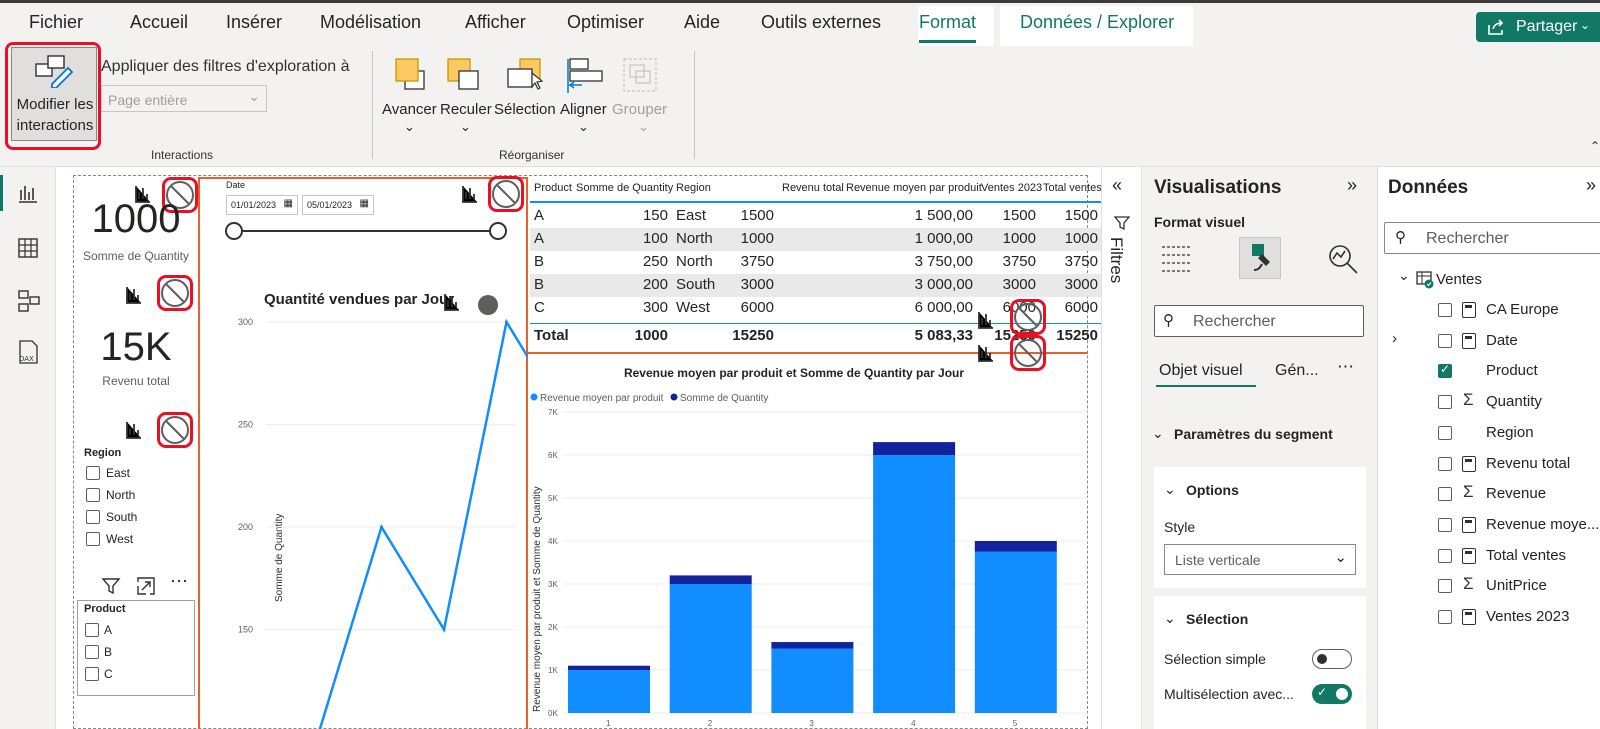  What do you see at coordinates (1072, 188) in the screenshot?
I see `table-header: Total ventes` at bounding box center [1072, 188].